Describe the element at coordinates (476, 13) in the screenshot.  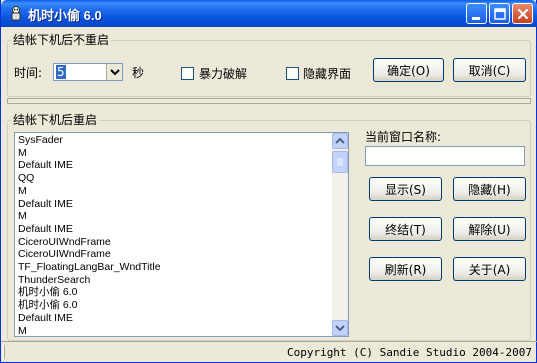
I see `minimize-button` at that location.